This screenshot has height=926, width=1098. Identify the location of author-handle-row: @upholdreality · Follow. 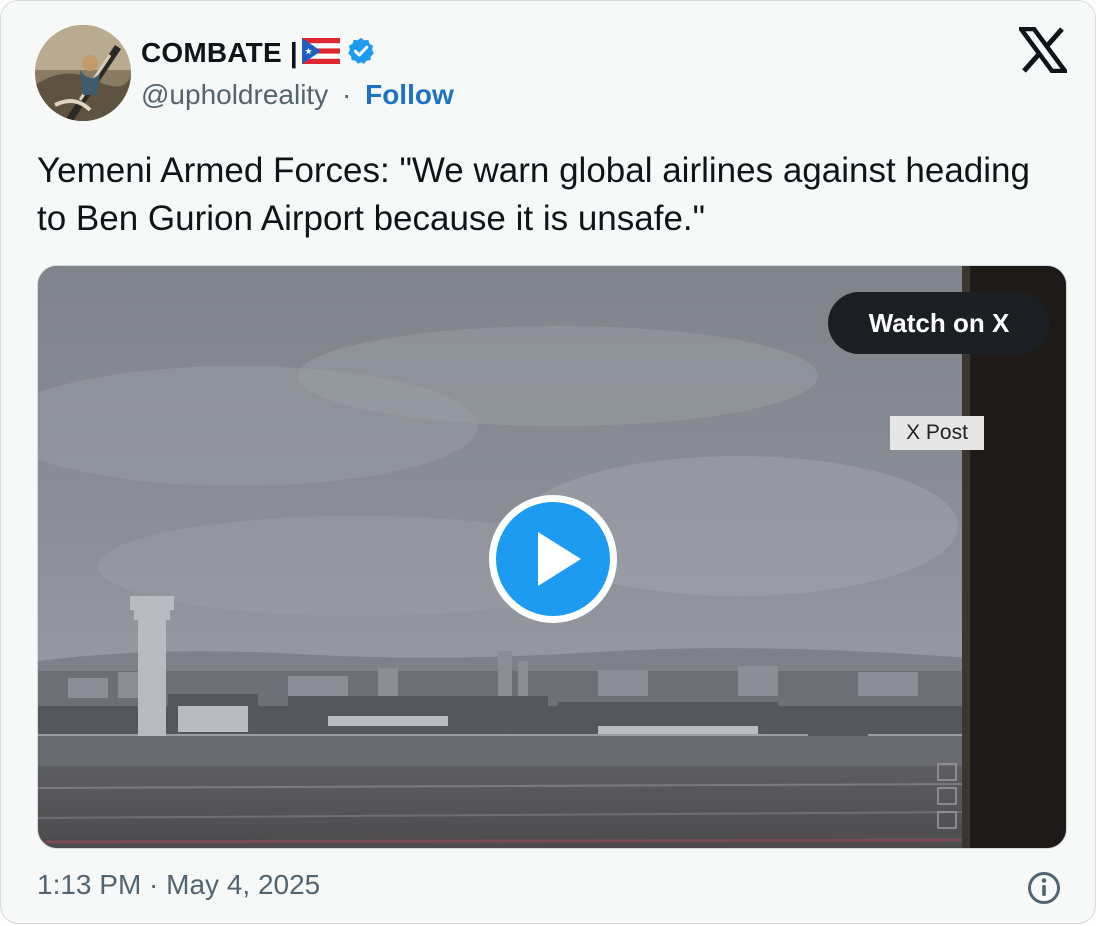
(297, 95).